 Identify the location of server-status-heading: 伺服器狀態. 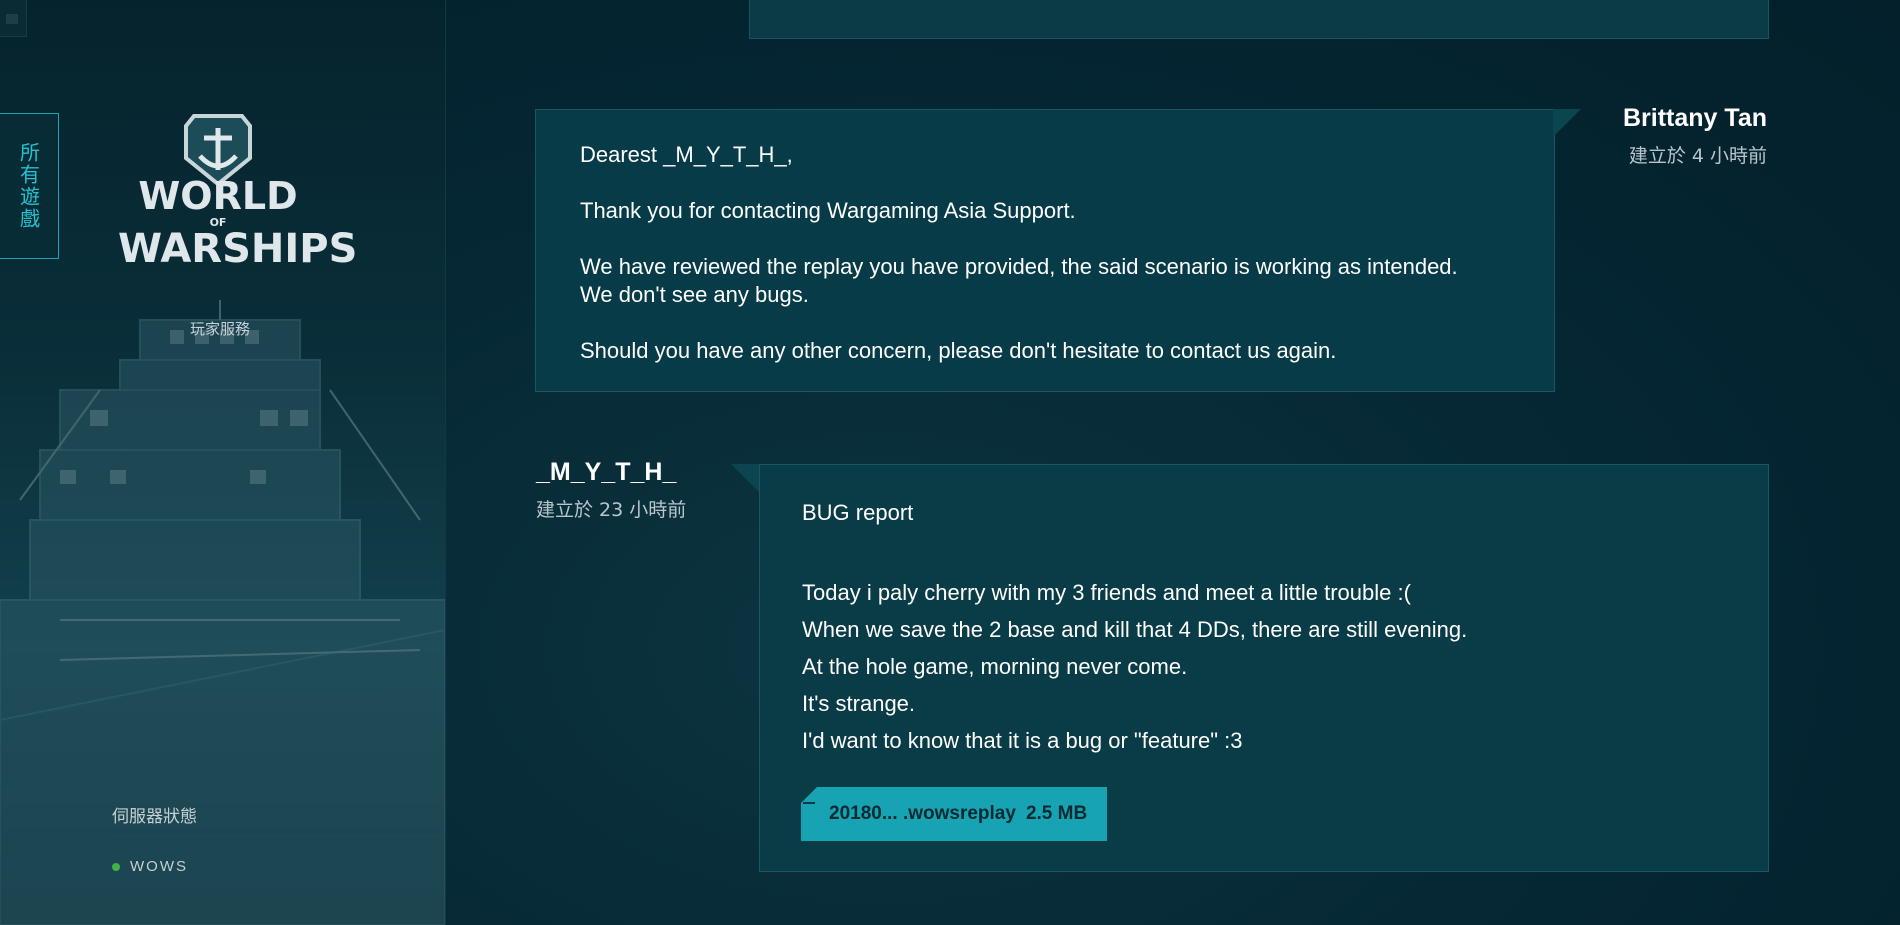
(154, 817).